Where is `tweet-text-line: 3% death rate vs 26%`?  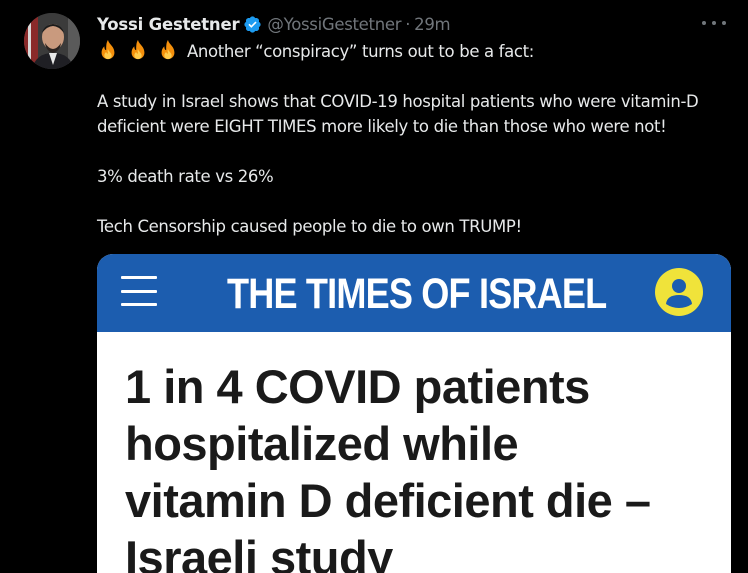 tweet-text-line: 3% death rate vs 26% is located at coordinates (185, 176).